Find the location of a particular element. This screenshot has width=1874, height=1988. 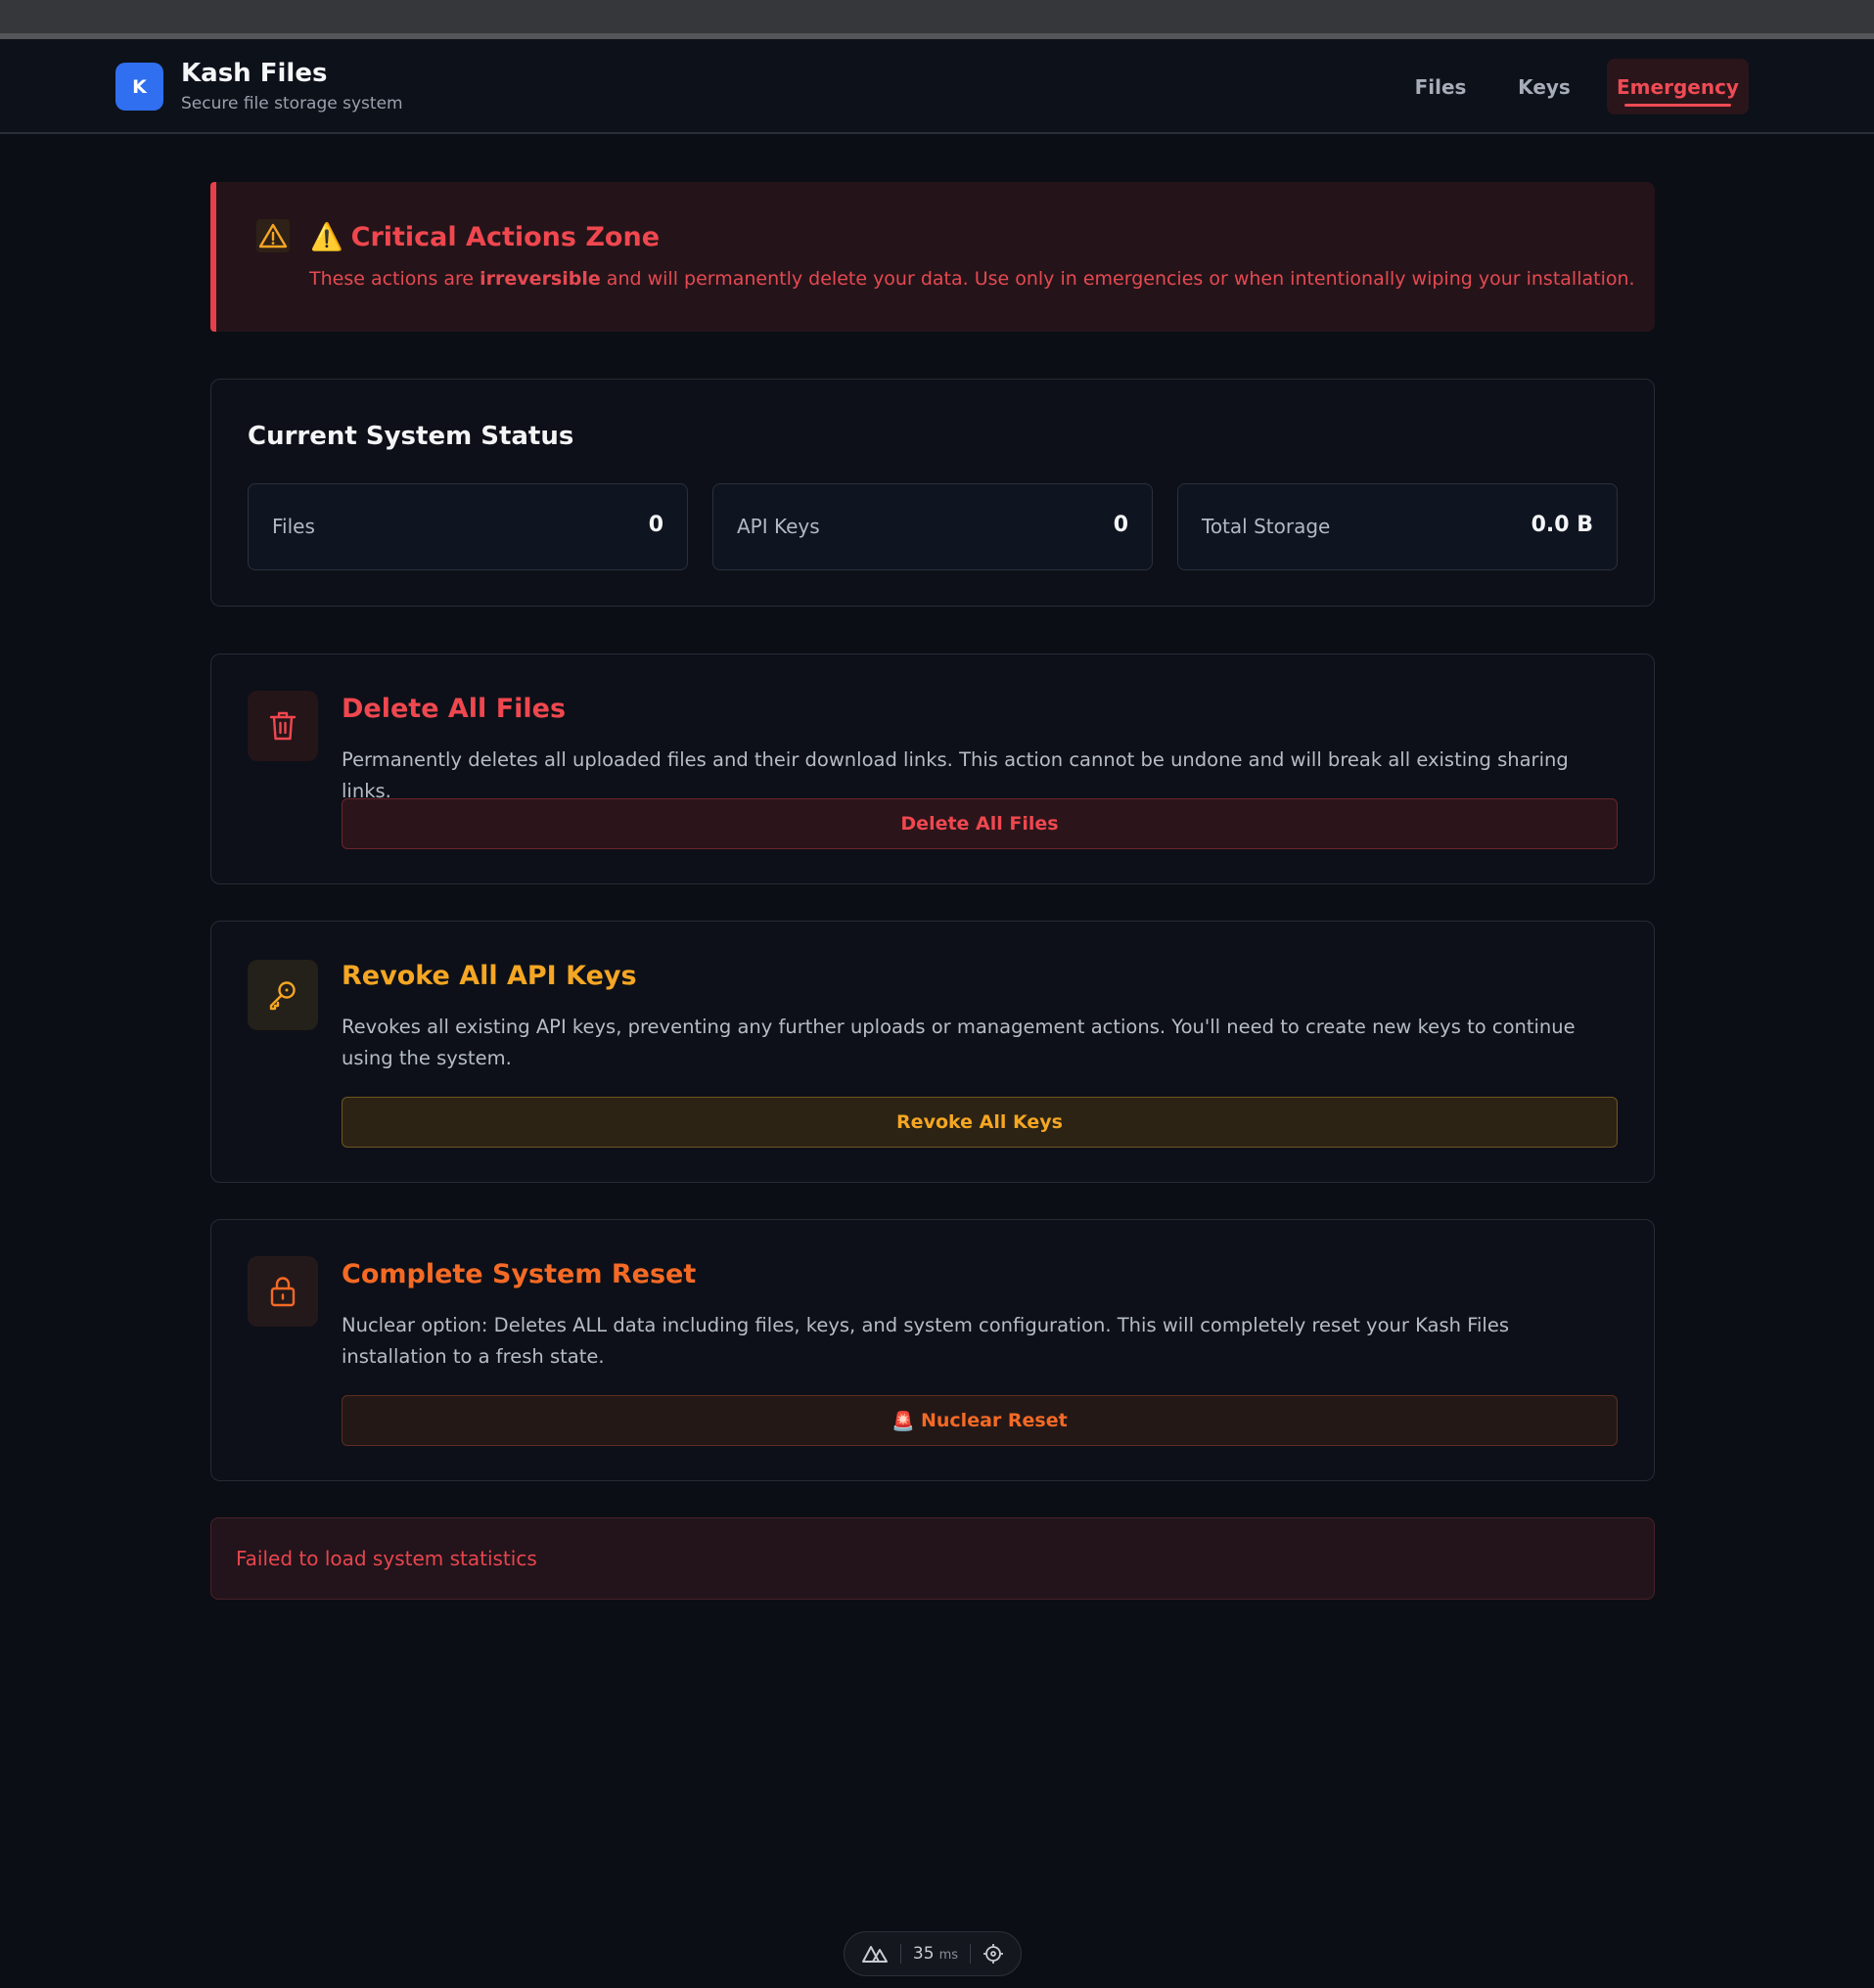

siren-icon: 🚨 is located at coordinates (903, 1421).